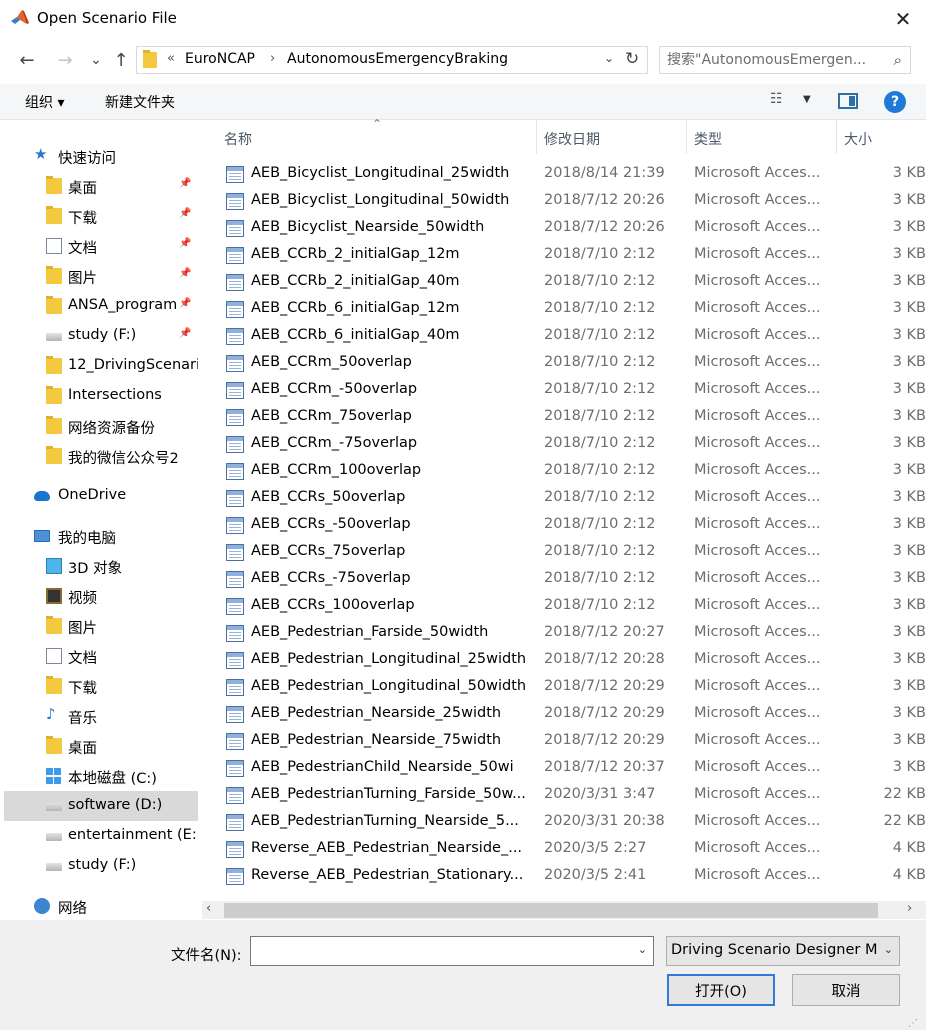 The height and width of the screenshot is (1030, 926). Describe the element at coordinates (848, 101) in the screenshot. I see `preview-pane-icon` at that location.